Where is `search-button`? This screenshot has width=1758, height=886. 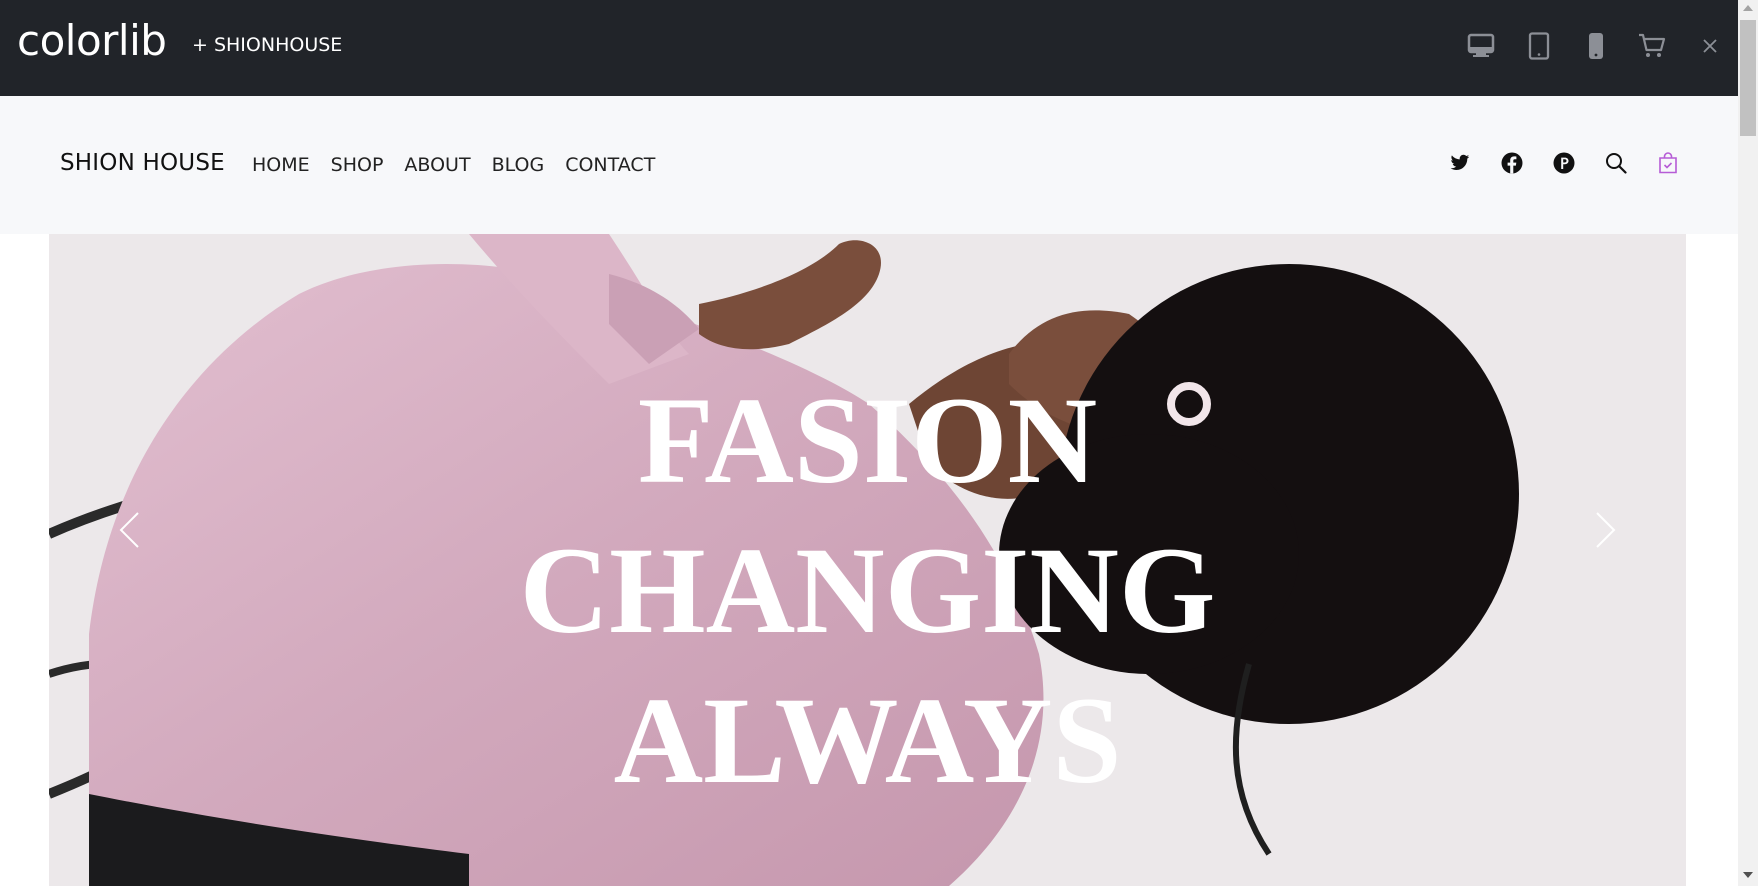
search-button is located at coordinates (1616, 165).